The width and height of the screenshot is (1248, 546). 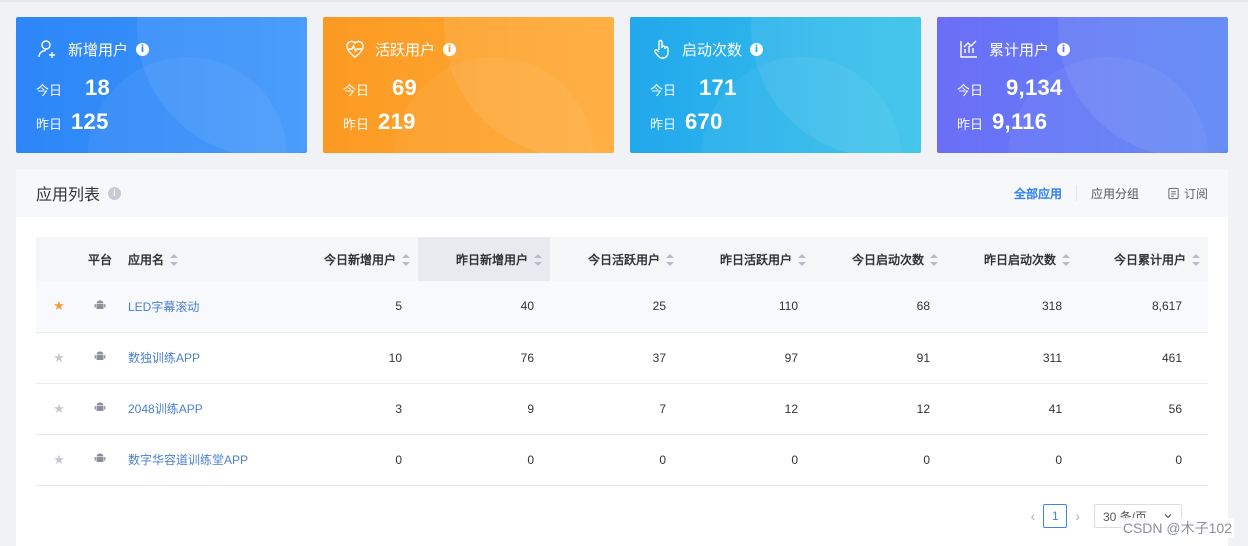 What do you see at coordinates (484, 307) in the screenshot?
I see `yesterday-new-cell: 40` at bounding box center [484, 307].